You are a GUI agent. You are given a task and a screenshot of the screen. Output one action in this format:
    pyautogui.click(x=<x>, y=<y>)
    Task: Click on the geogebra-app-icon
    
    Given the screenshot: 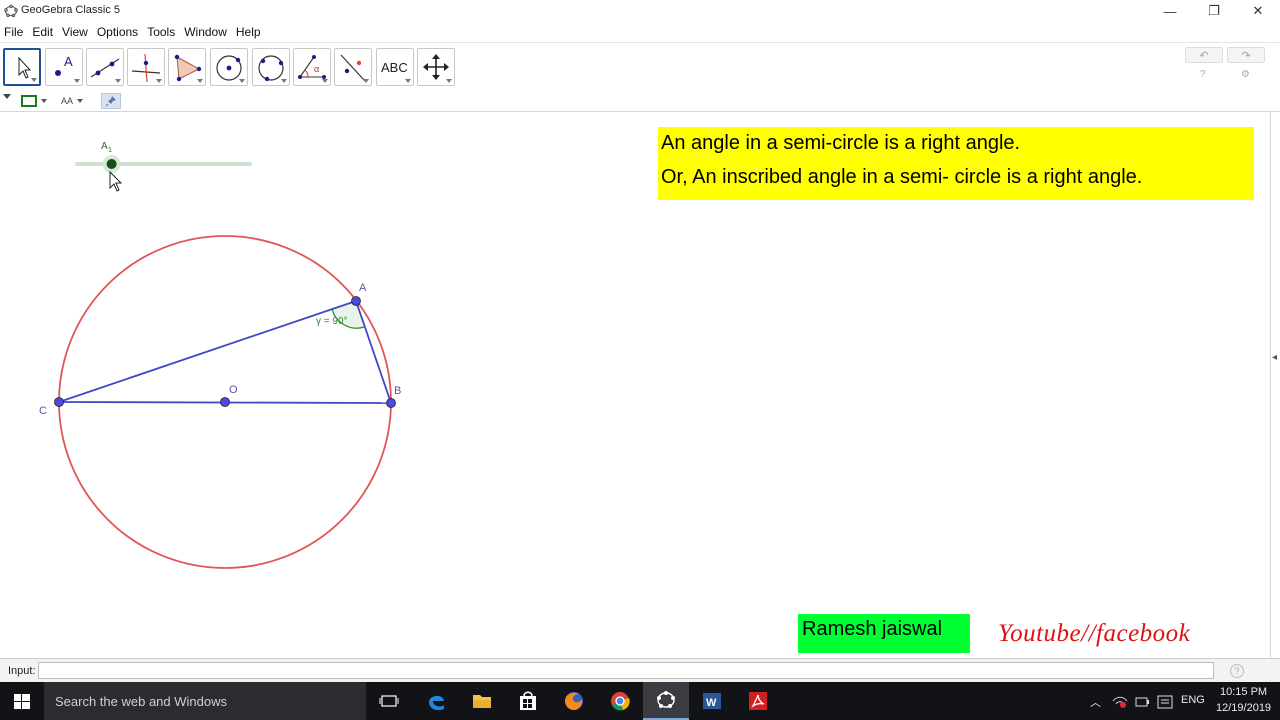 What is the action you would take?
    pyautogui.click(x=11, y=11)
    